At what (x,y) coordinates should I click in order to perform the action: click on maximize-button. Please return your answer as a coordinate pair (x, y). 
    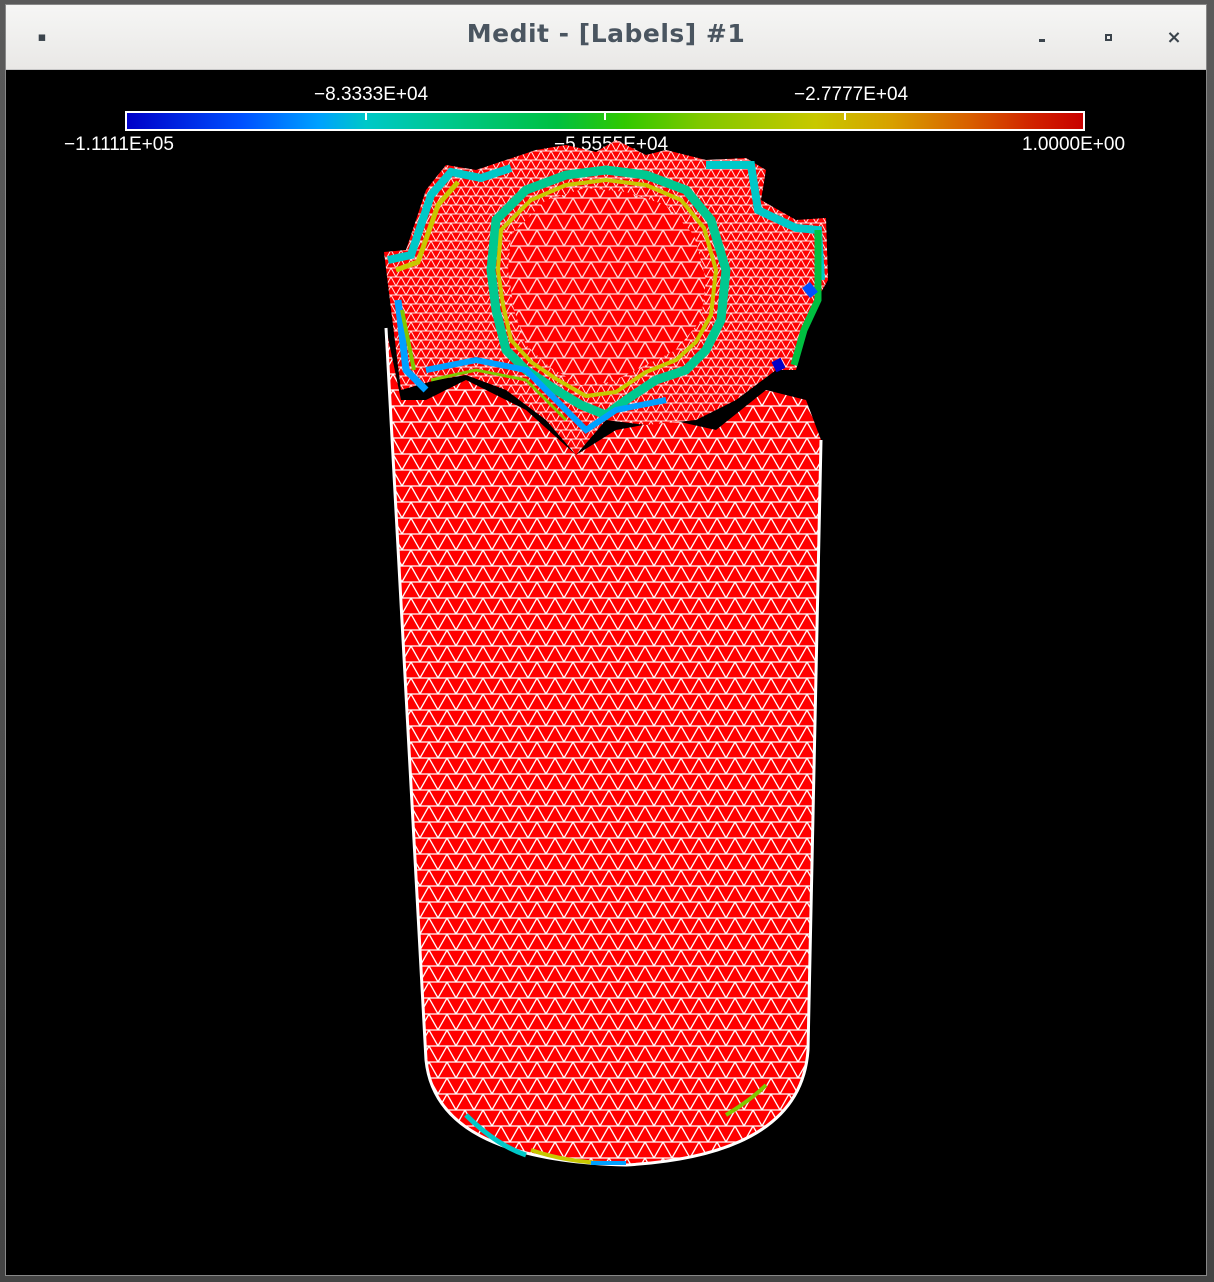
    Looking at the image, I should click on (1108, 37).